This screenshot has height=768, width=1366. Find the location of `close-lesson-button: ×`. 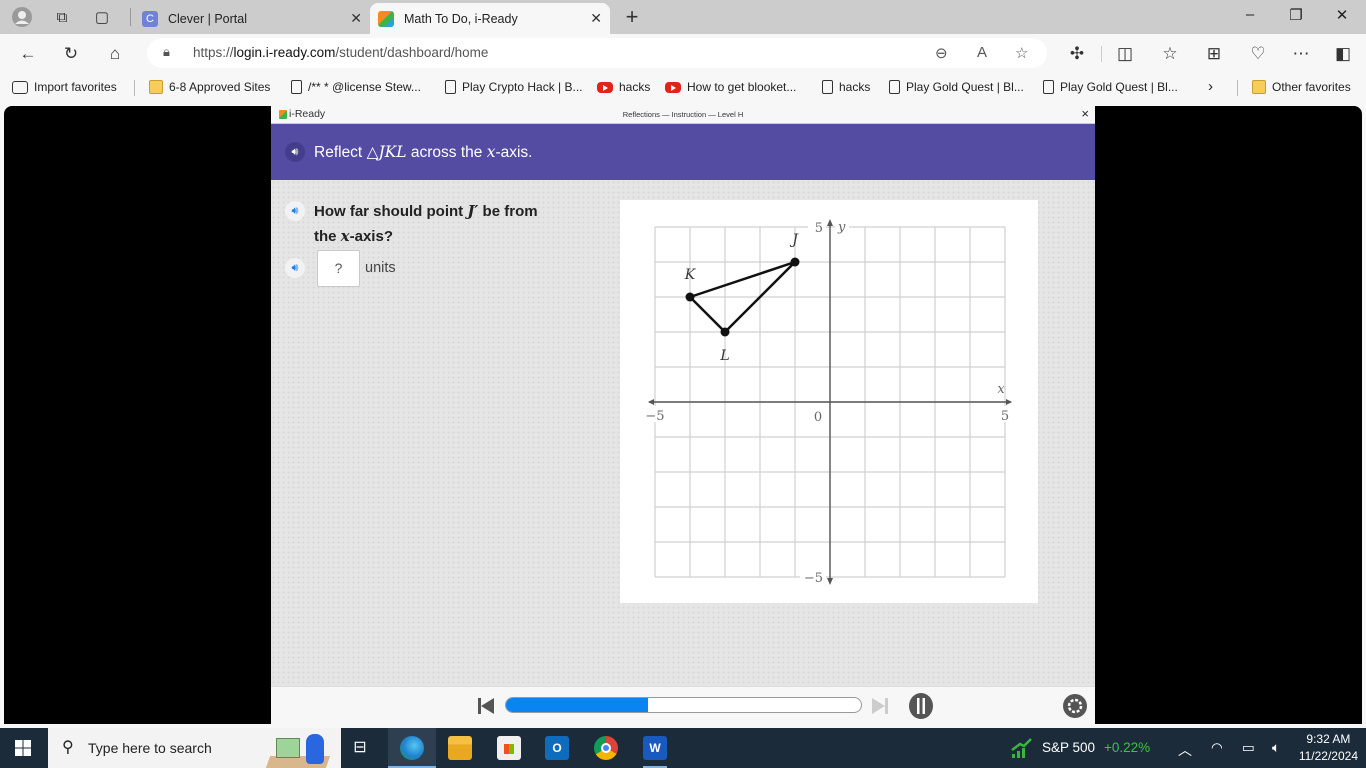

close-lesson-button: × is located at coordinates (1085, 113).